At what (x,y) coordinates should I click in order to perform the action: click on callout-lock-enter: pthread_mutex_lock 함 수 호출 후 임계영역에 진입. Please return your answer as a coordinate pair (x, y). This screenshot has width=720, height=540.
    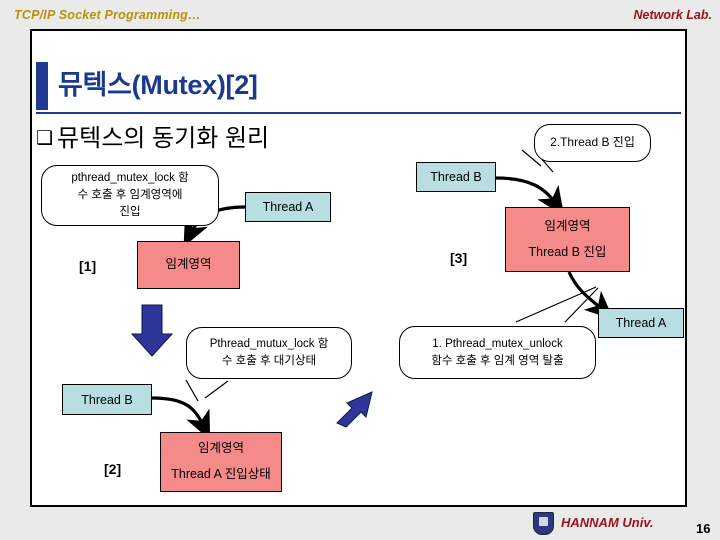
    Looking at the image, I should click on (130, 195).